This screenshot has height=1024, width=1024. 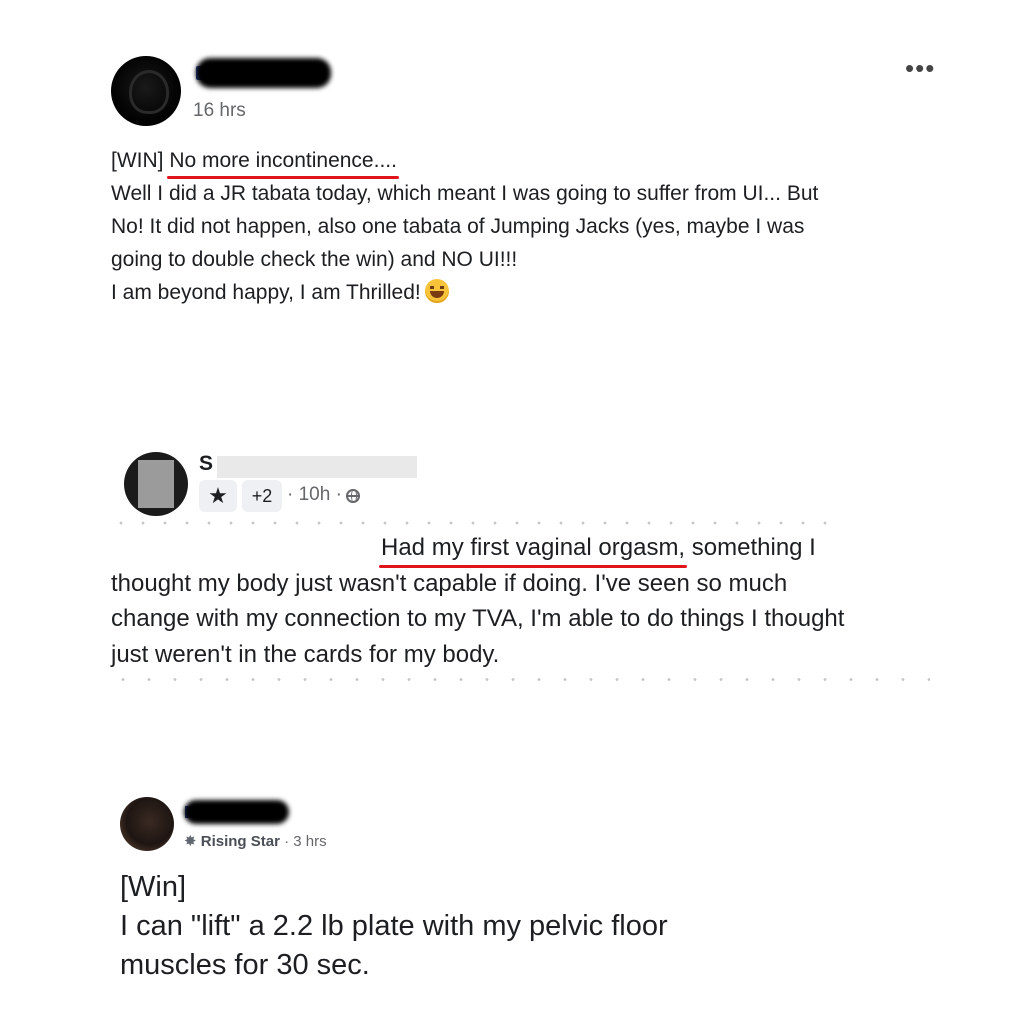 What do you see at coordinates (206, 464) in the screenshot?
I see `author-name-initial: S` at bounding box center [206, 464].